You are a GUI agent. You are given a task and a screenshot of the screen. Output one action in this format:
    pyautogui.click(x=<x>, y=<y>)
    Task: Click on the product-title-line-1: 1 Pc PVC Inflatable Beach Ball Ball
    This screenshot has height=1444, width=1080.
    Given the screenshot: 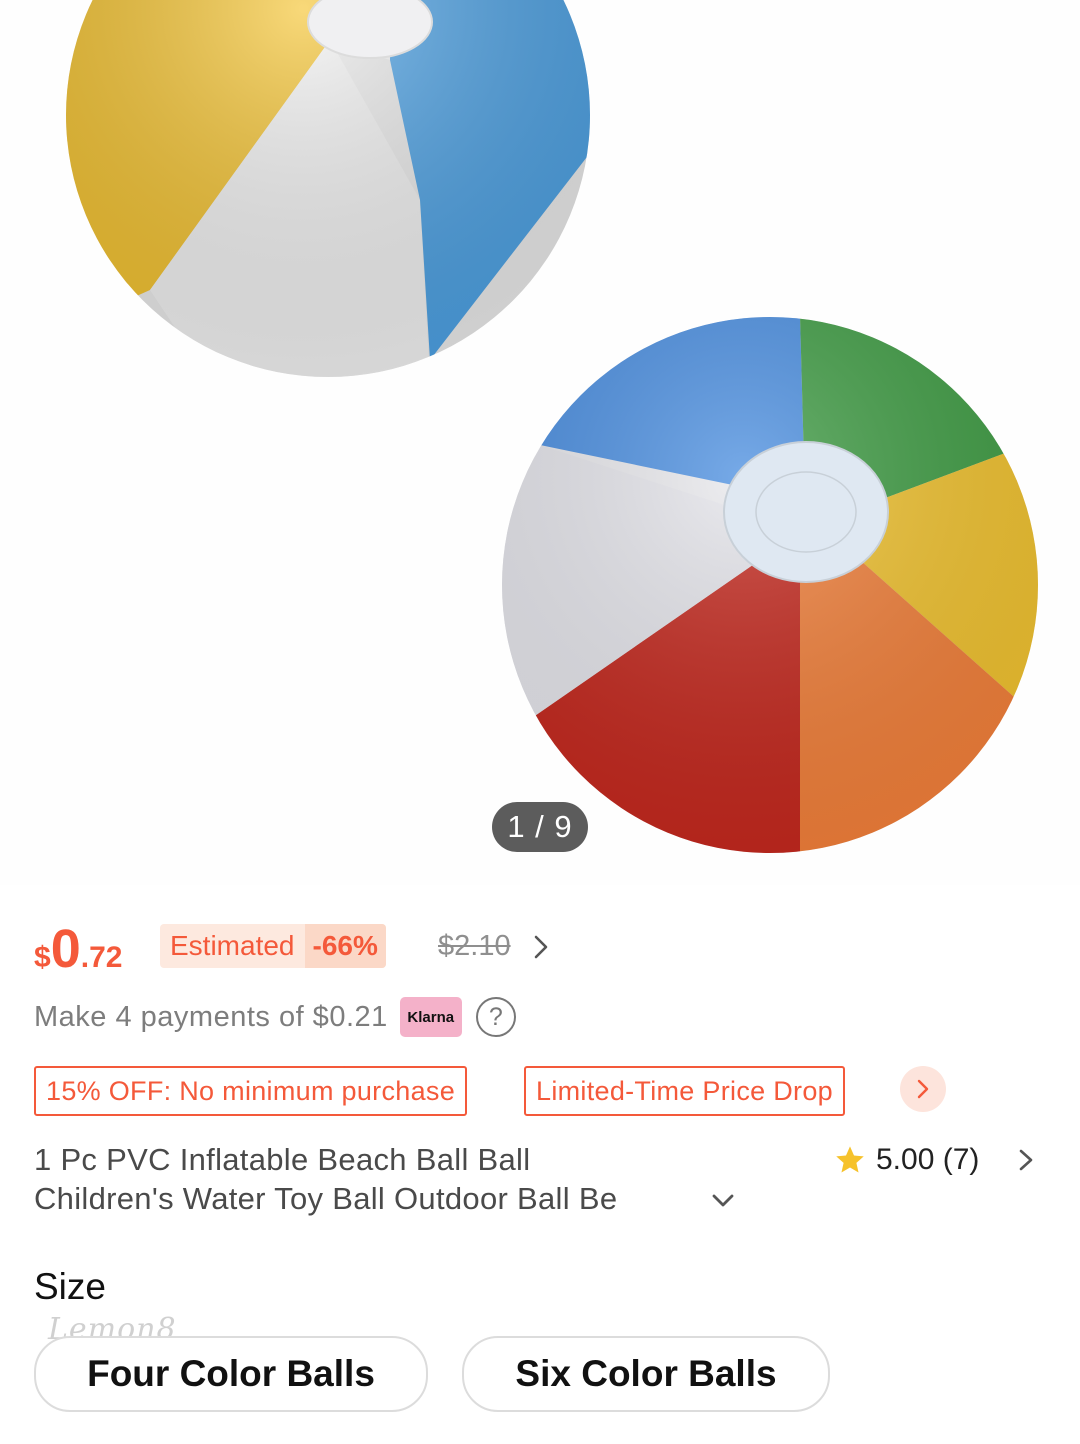 What is the action you would take?
    pyautogui.click(x=282, y=1159)
    